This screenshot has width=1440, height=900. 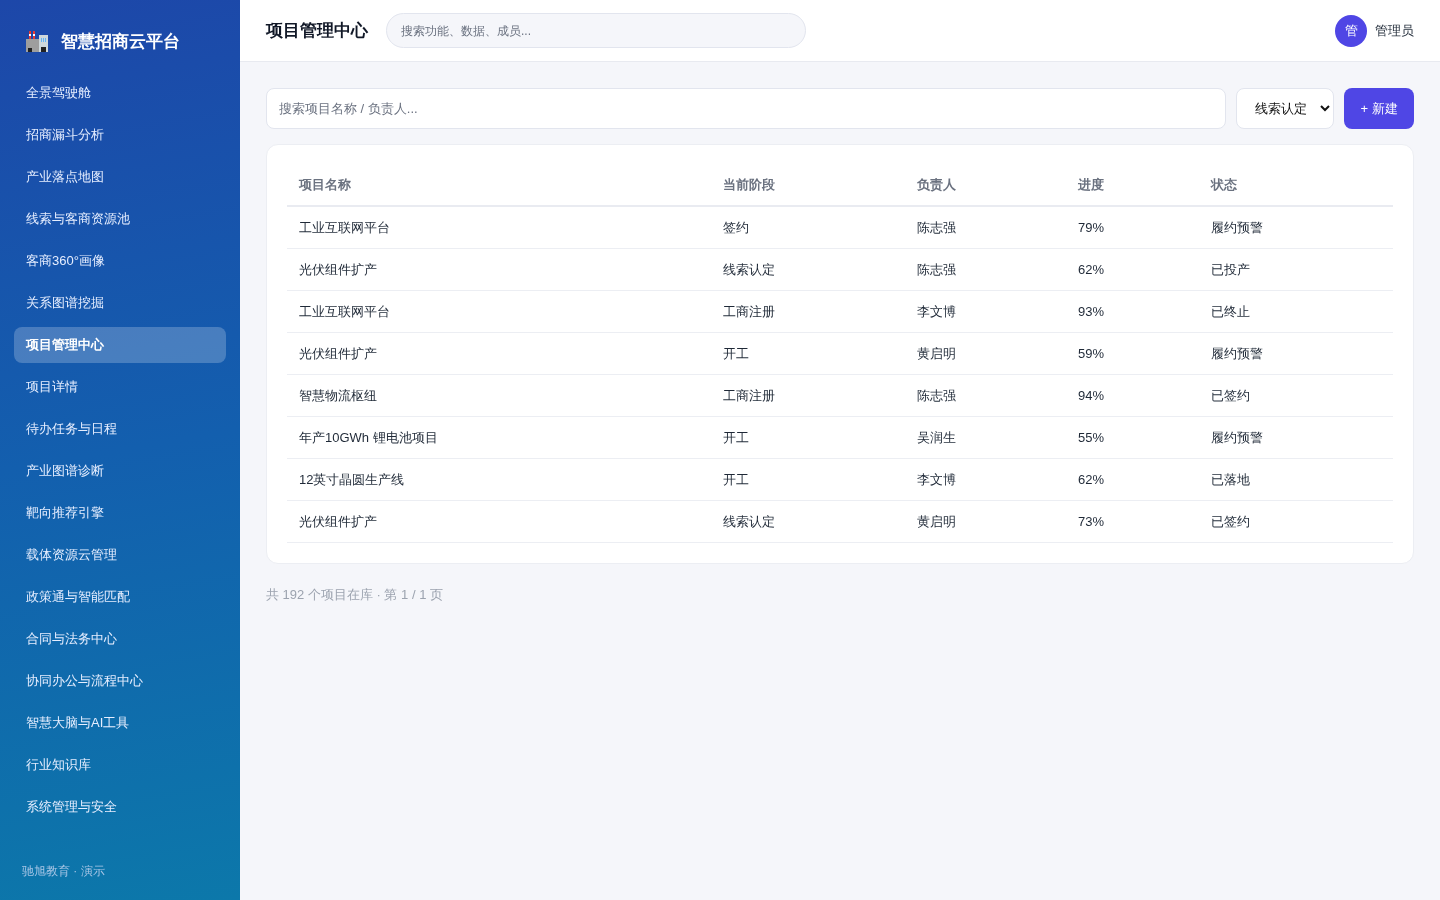 I want to click on table-cell: 94%, so click(x=1091, y=395).